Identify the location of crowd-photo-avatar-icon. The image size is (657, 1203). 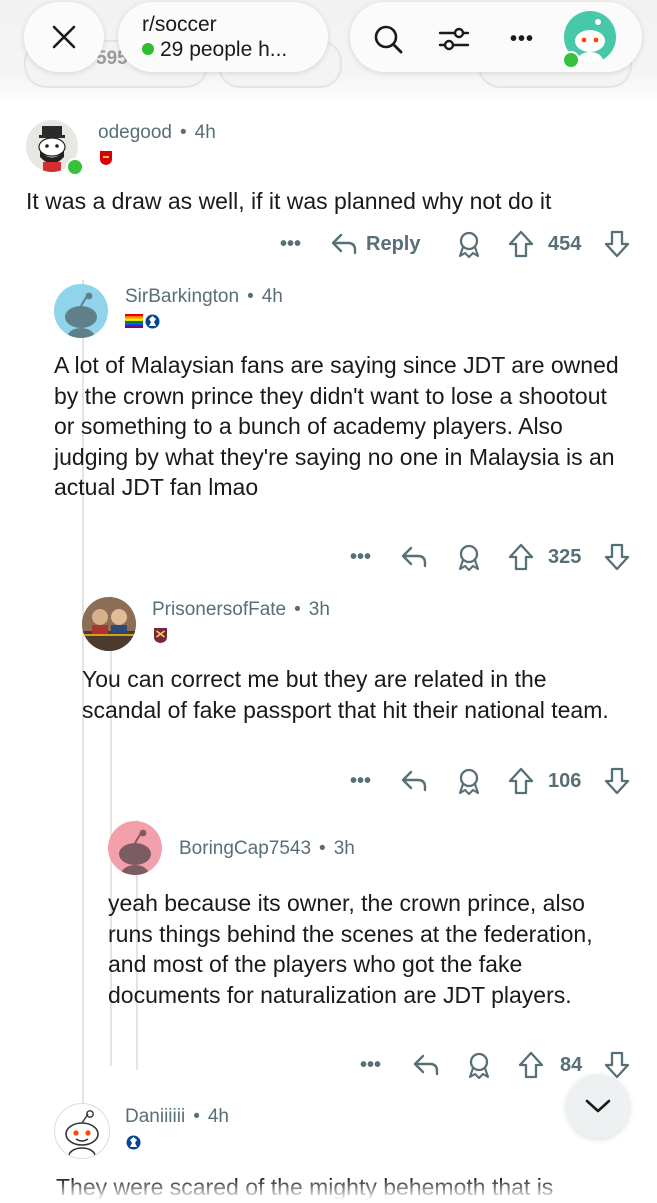
(109, 624).